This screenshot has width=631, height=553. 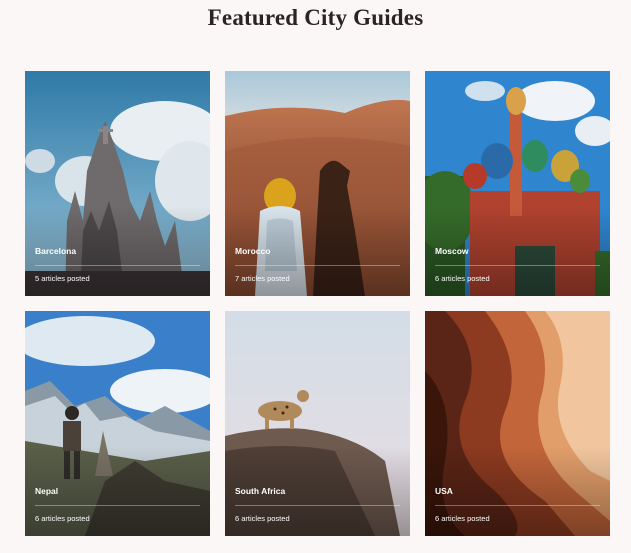 What do you see at coordinates (517, 183) in the screenshot?
I see `city-card-moscow: Moscow 6 articles posted` at bounding box center [517, 183].